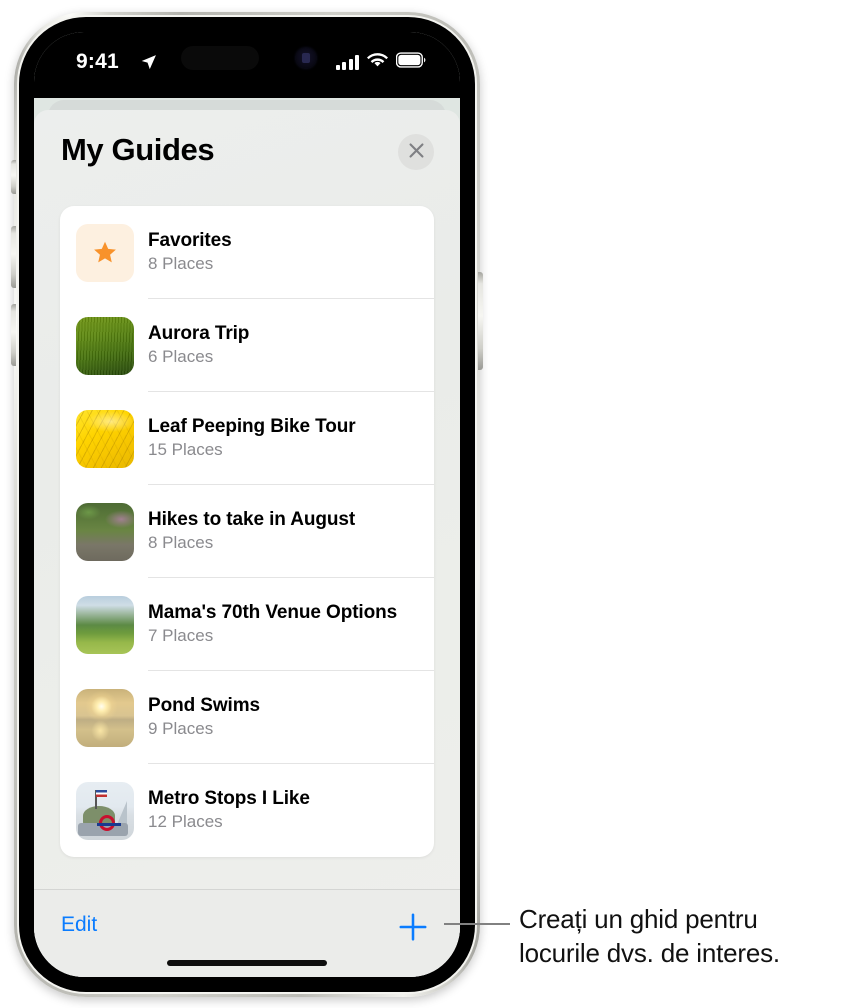  Describe the element at coordinates (413, 930) in the screenshot. I see `plus-icon` at that location.